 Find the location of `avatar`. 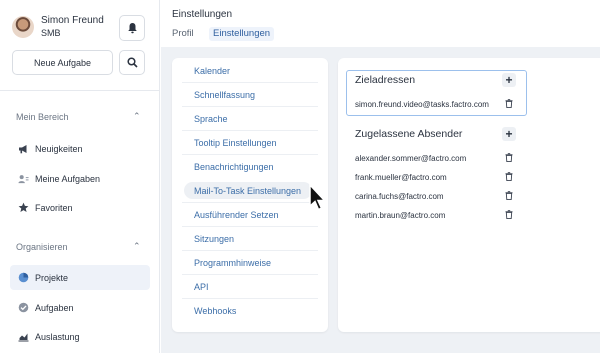

avatar is located at coordinates (23, 26).